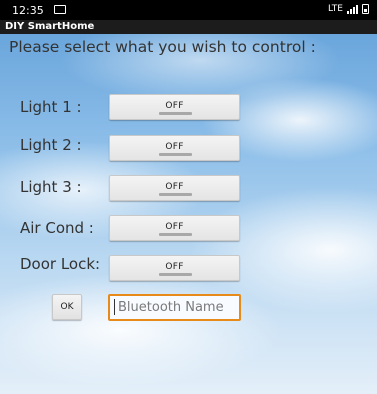 This screenshot has width=377, height=394. Describe the element at coordinates (51, 107) in the screenshot. I see `light-1-label: Light 1 :` at that location.